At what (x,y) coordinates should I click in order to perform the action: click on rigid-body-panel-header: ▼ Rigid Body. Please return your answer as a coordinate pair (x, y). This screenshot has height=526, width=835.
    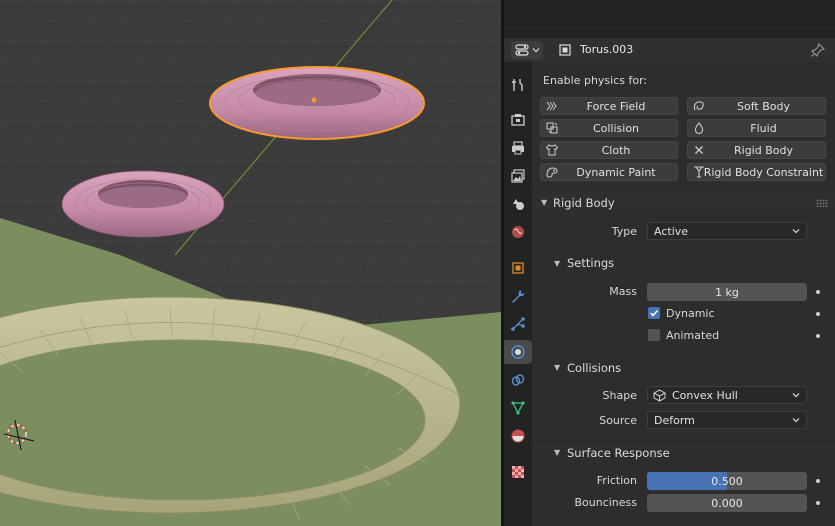
    Looking at the image, I should click on (683, 202).